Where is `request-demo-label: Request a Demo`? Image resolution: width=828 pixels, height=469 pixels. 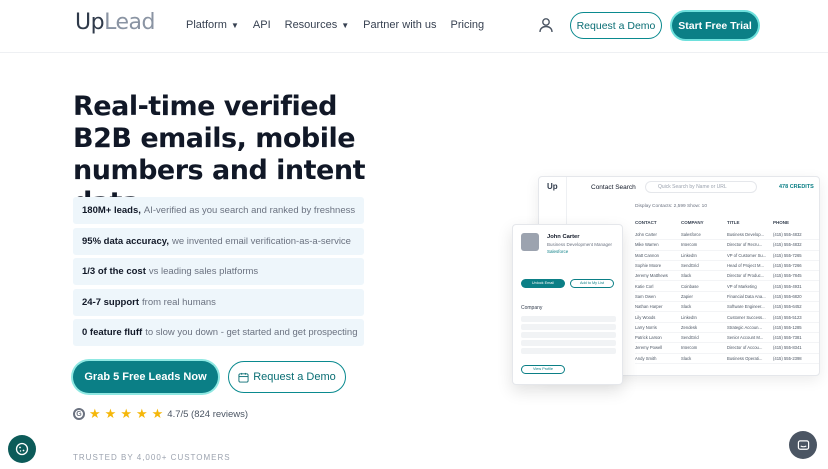 request-demo-label: Request a Demo is located at coordinates (294, 377).